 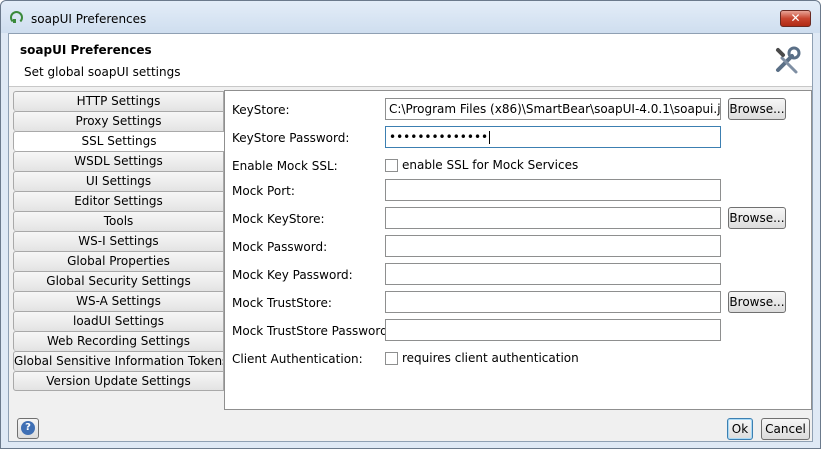 What do you see at coordinates (261, 110) in the screenshot?
I see `keystore-label: KeyStore:` at bounding box center [261, 110].